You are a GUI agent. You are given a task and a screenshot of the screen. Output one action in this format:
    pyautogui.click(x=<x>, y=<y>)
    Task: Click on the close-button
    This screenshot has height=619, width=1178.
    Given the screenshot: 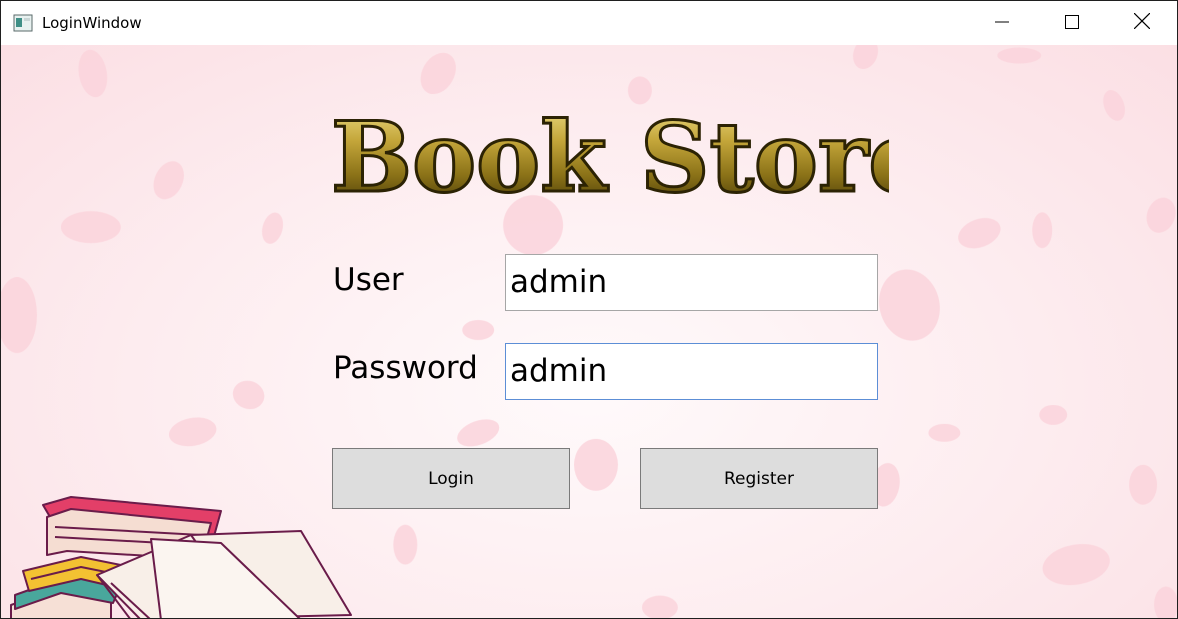 What is the action you would take?
    pyautogui.click(x=1142, y=23)
    